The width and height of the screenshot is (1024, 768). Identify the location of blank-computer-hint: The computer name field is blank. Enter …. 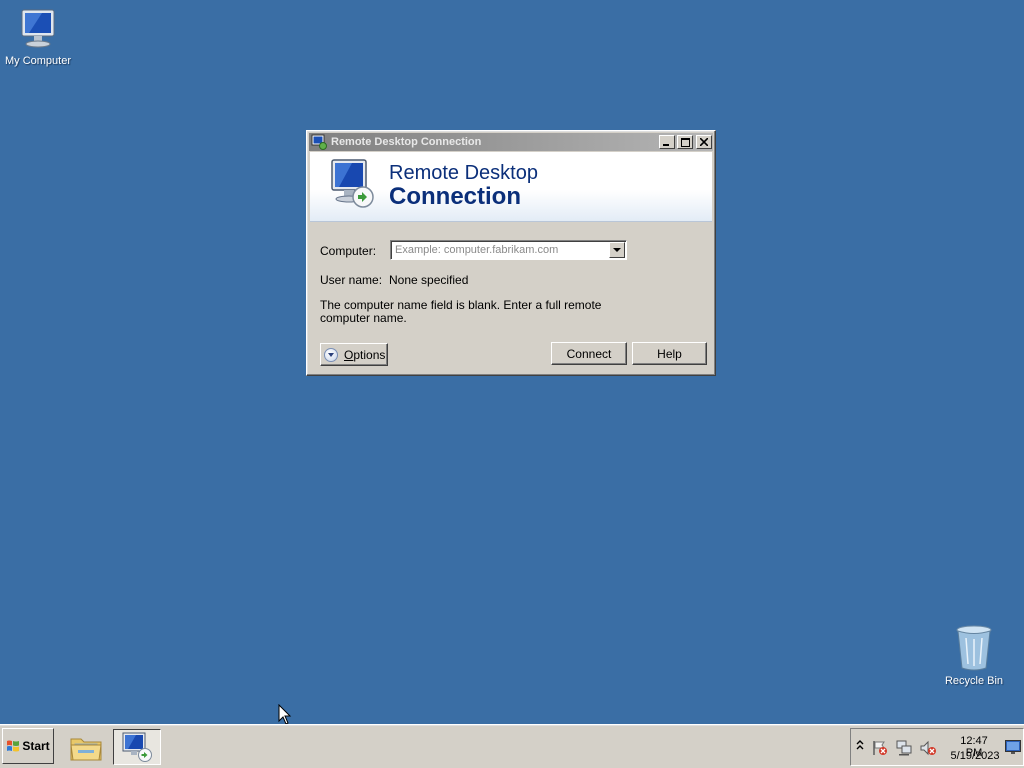
(461, 311).